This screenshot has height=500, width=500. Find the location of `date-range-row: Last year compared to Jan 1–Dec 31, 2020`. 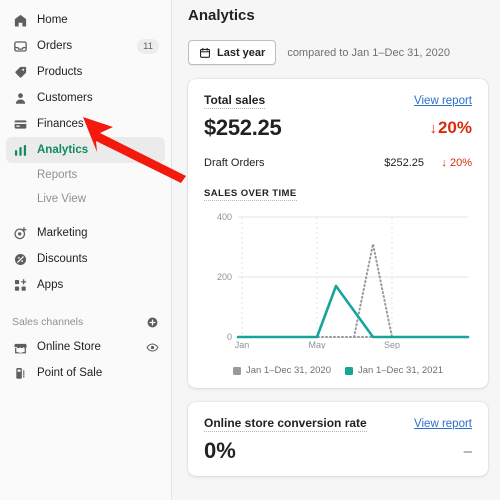

date-range-row: Last year compared to Jan 1–Dec 31, 2020 is located at coordinates (344, 52).